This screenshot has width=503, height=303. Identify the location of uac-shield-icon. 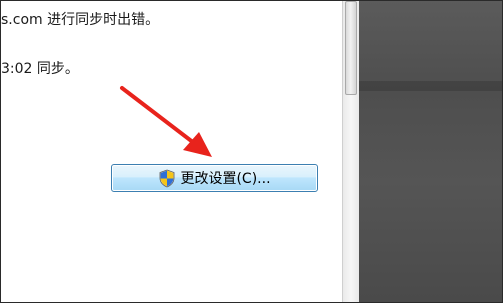
(167, 178).